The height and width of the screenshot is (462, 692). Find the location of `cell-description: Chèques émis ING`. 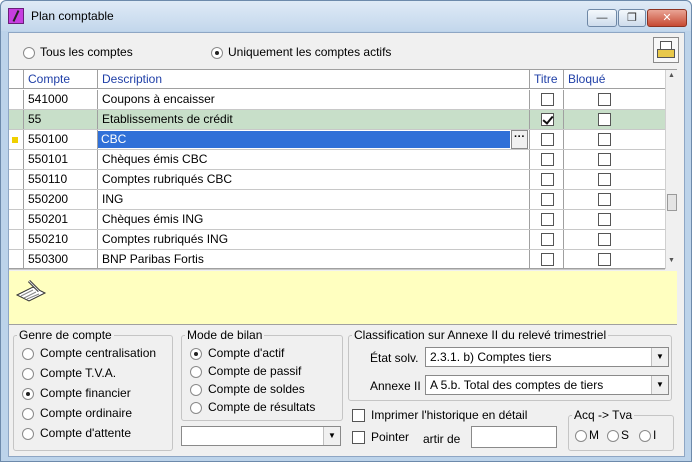

cell-description: Chèques émis ING is located at coordinates (313, 219).